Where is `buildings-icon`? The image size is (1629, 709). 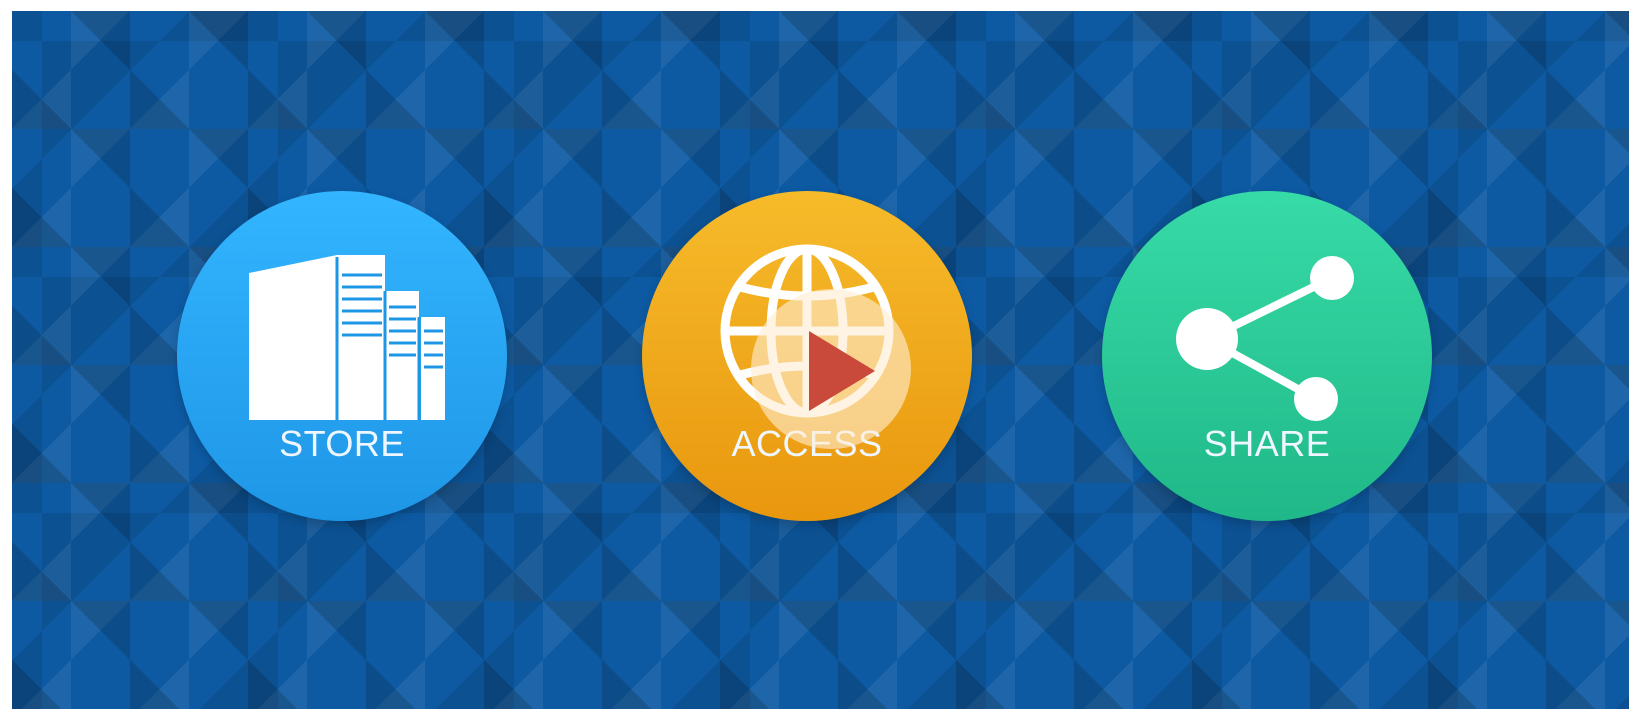
buildings-icon is located at coordinates (342, 356).